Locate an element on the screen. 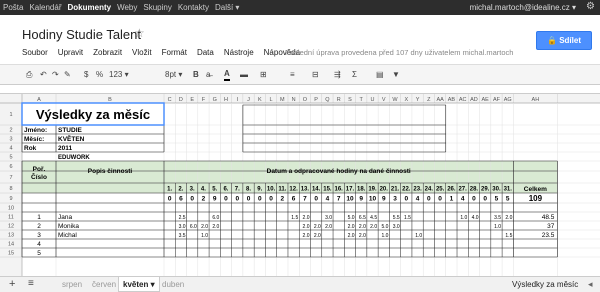 The height and width of the screenshot is (292, 600). column-header-label: AH is located at coordinates (536, 100).